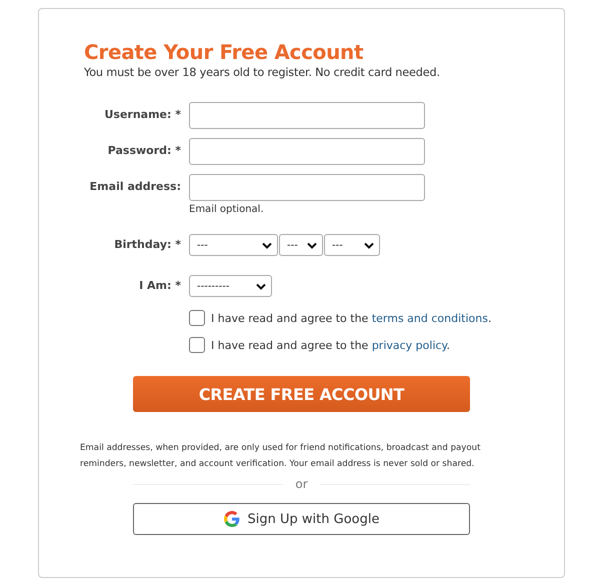 The width and height of the screenshot is (600, 587). I want to click on agreement-link: terms and conditions, so click(430, 318).